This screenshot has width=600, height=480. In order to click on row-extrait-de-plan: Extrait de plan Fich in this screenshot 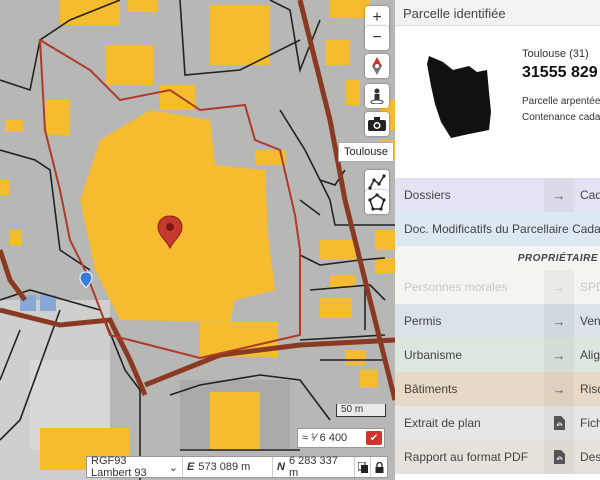, I will do `click(497, 423)`.